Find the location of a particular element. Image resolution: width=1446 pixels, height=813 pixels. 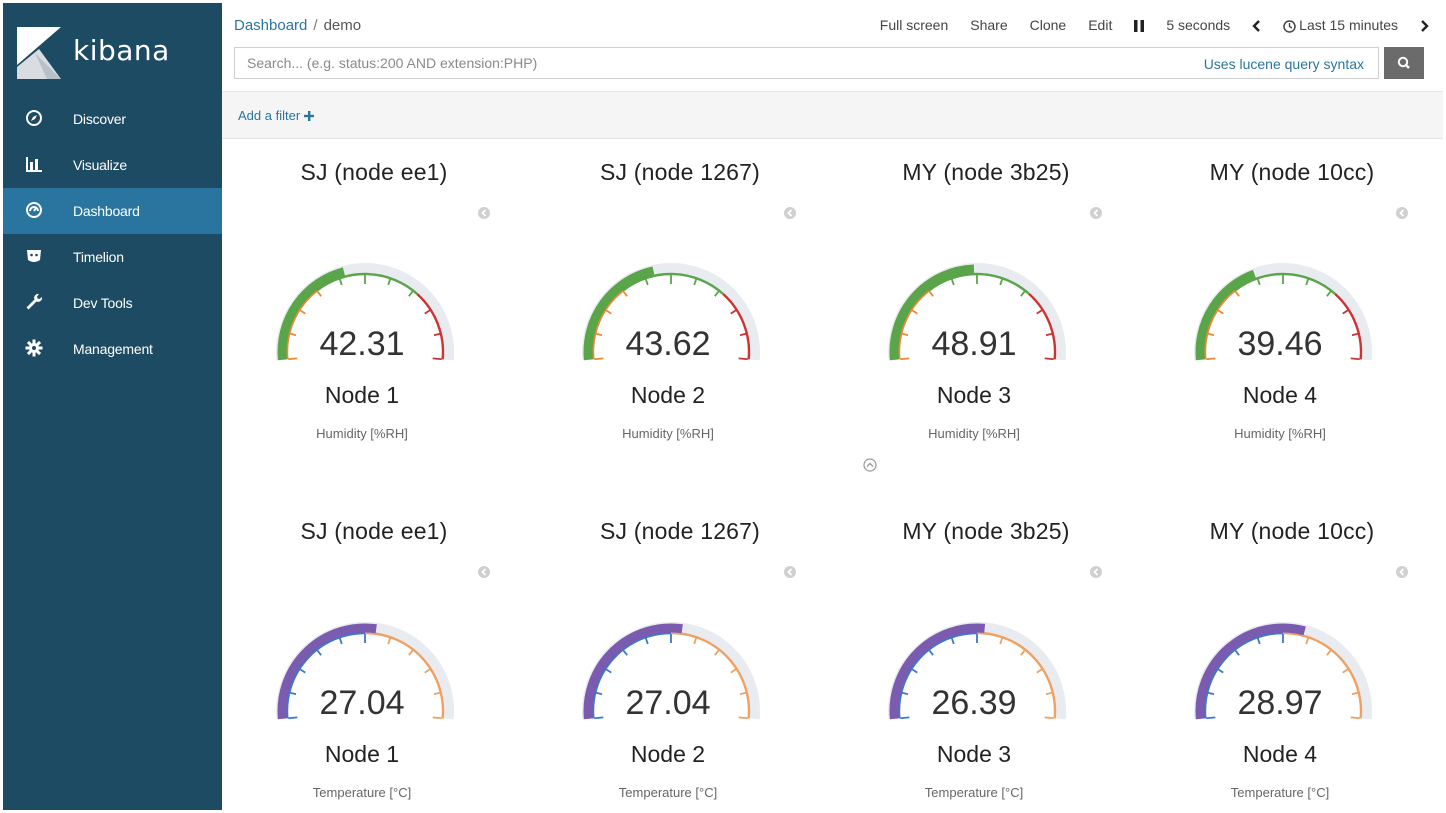

breadcrumb-root-link: Dashboard is located at coordinates (270, 25).